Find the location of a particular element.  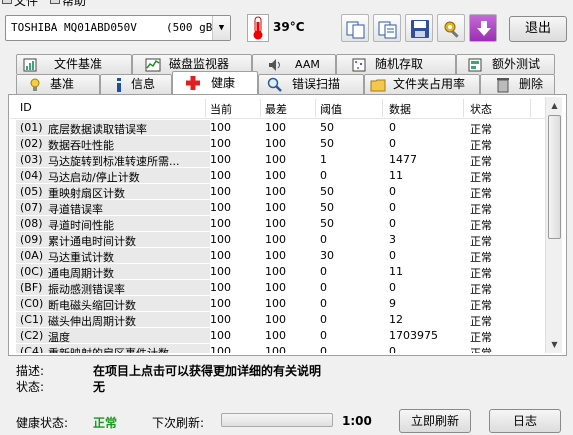

attribute-id: (04) is located at coordinates (31, 175).